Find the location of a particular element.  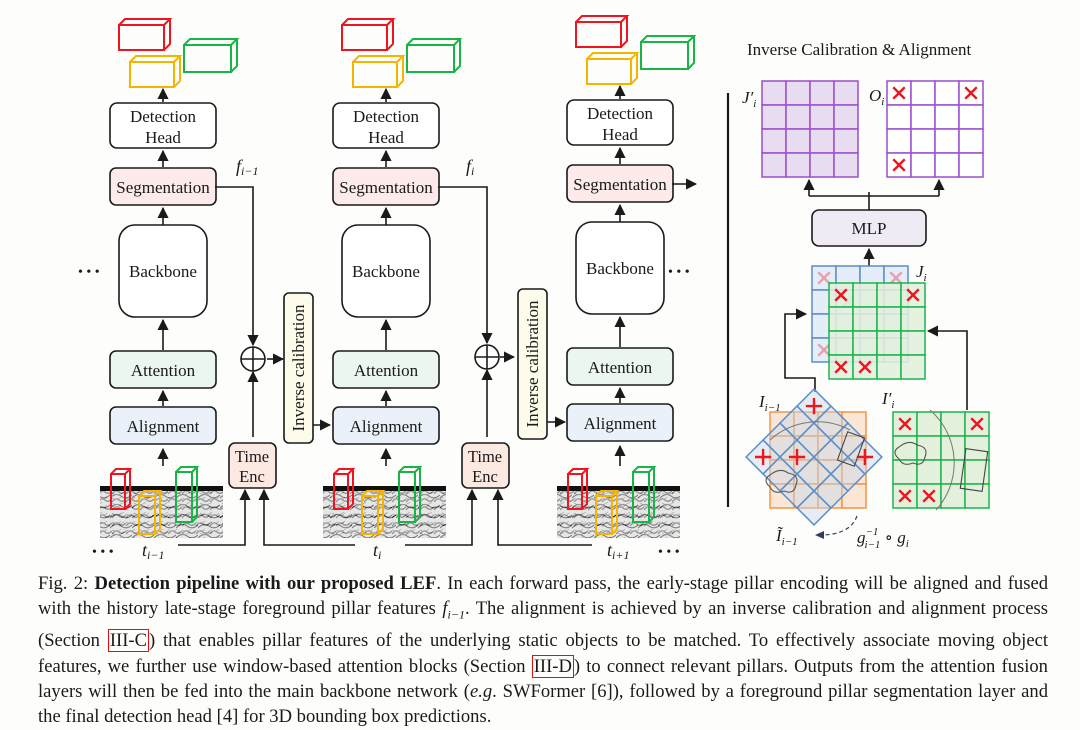

j-prime-cells is located at coordinates (810, 129).